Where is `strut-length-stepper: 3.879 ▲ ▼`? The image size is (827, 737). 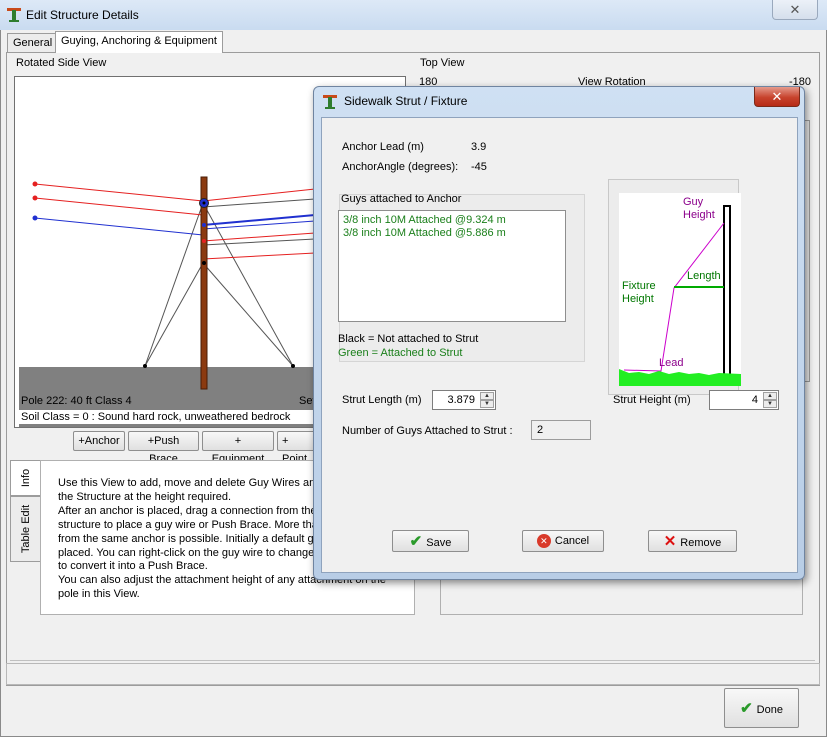 strut-length-stepper: 3.879 ▲ ▼ is located at coordinates (464, 400).